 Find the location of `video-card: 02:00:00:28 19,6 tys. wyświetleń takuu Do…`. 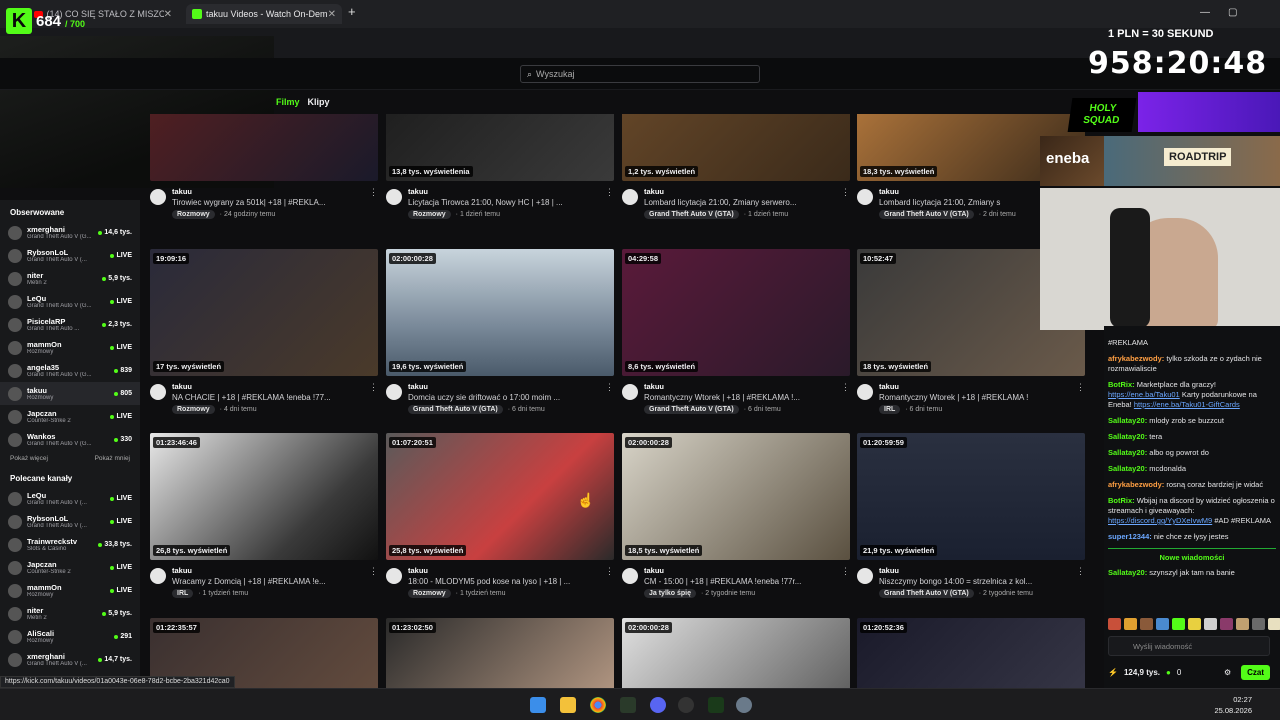

video-card: 02:00:00:28 19,6 tys. wyświetleń takuu Do… is located at coordinates (500, 331).